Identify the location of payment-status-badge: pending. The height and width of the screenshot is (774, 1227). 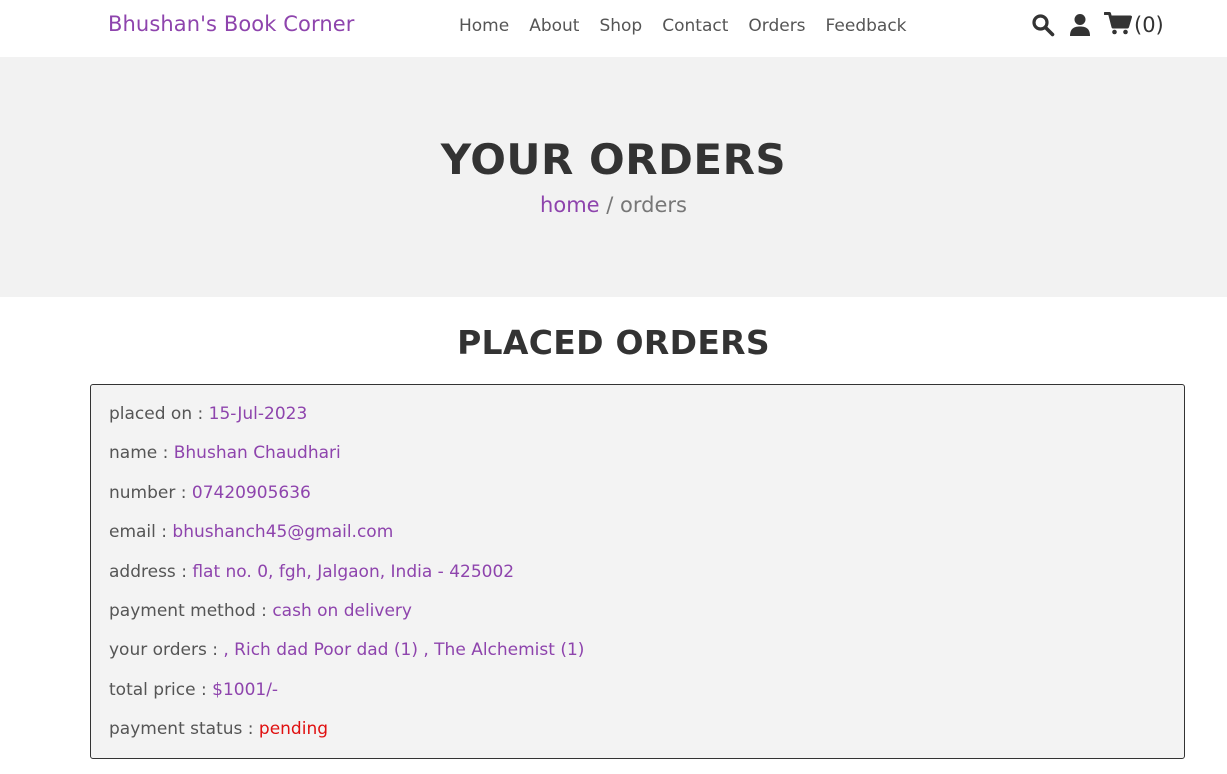
(293, 729).